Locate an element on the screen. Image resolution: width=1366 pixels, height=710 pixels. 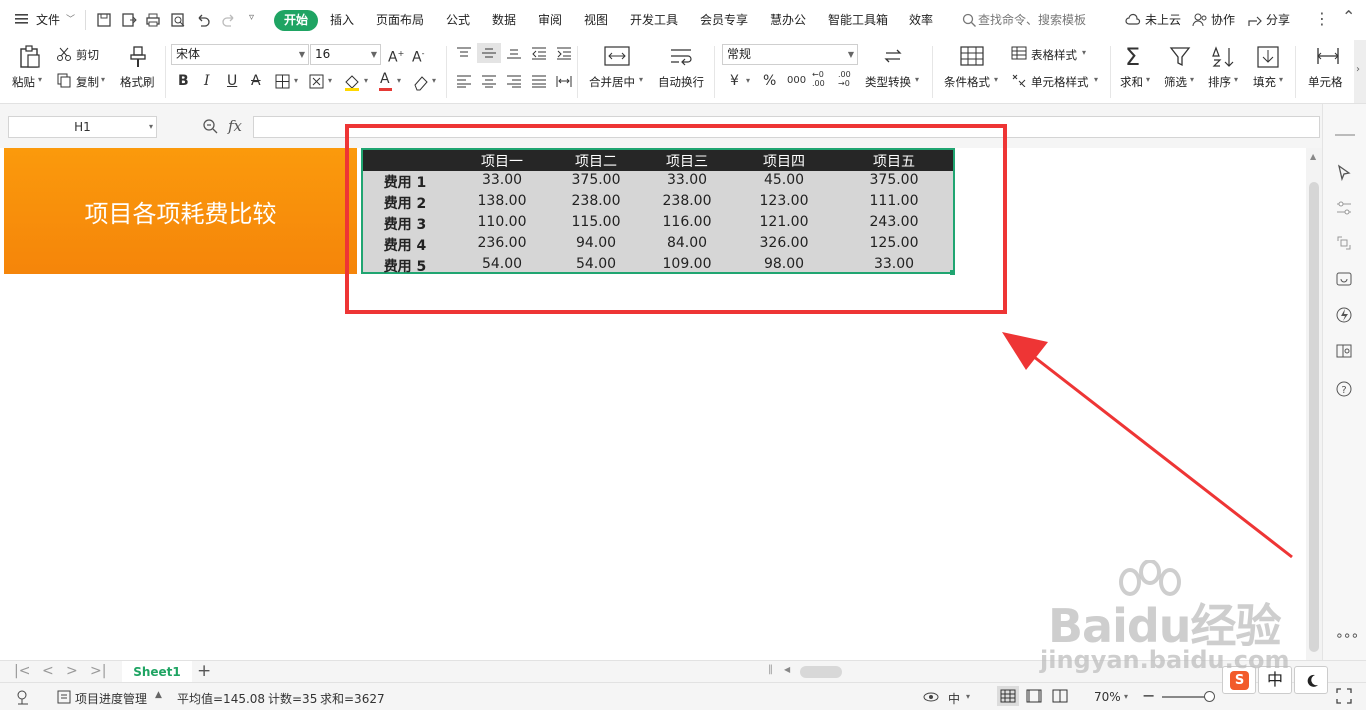
hamburger-icon is located at coordinates (22, 20).